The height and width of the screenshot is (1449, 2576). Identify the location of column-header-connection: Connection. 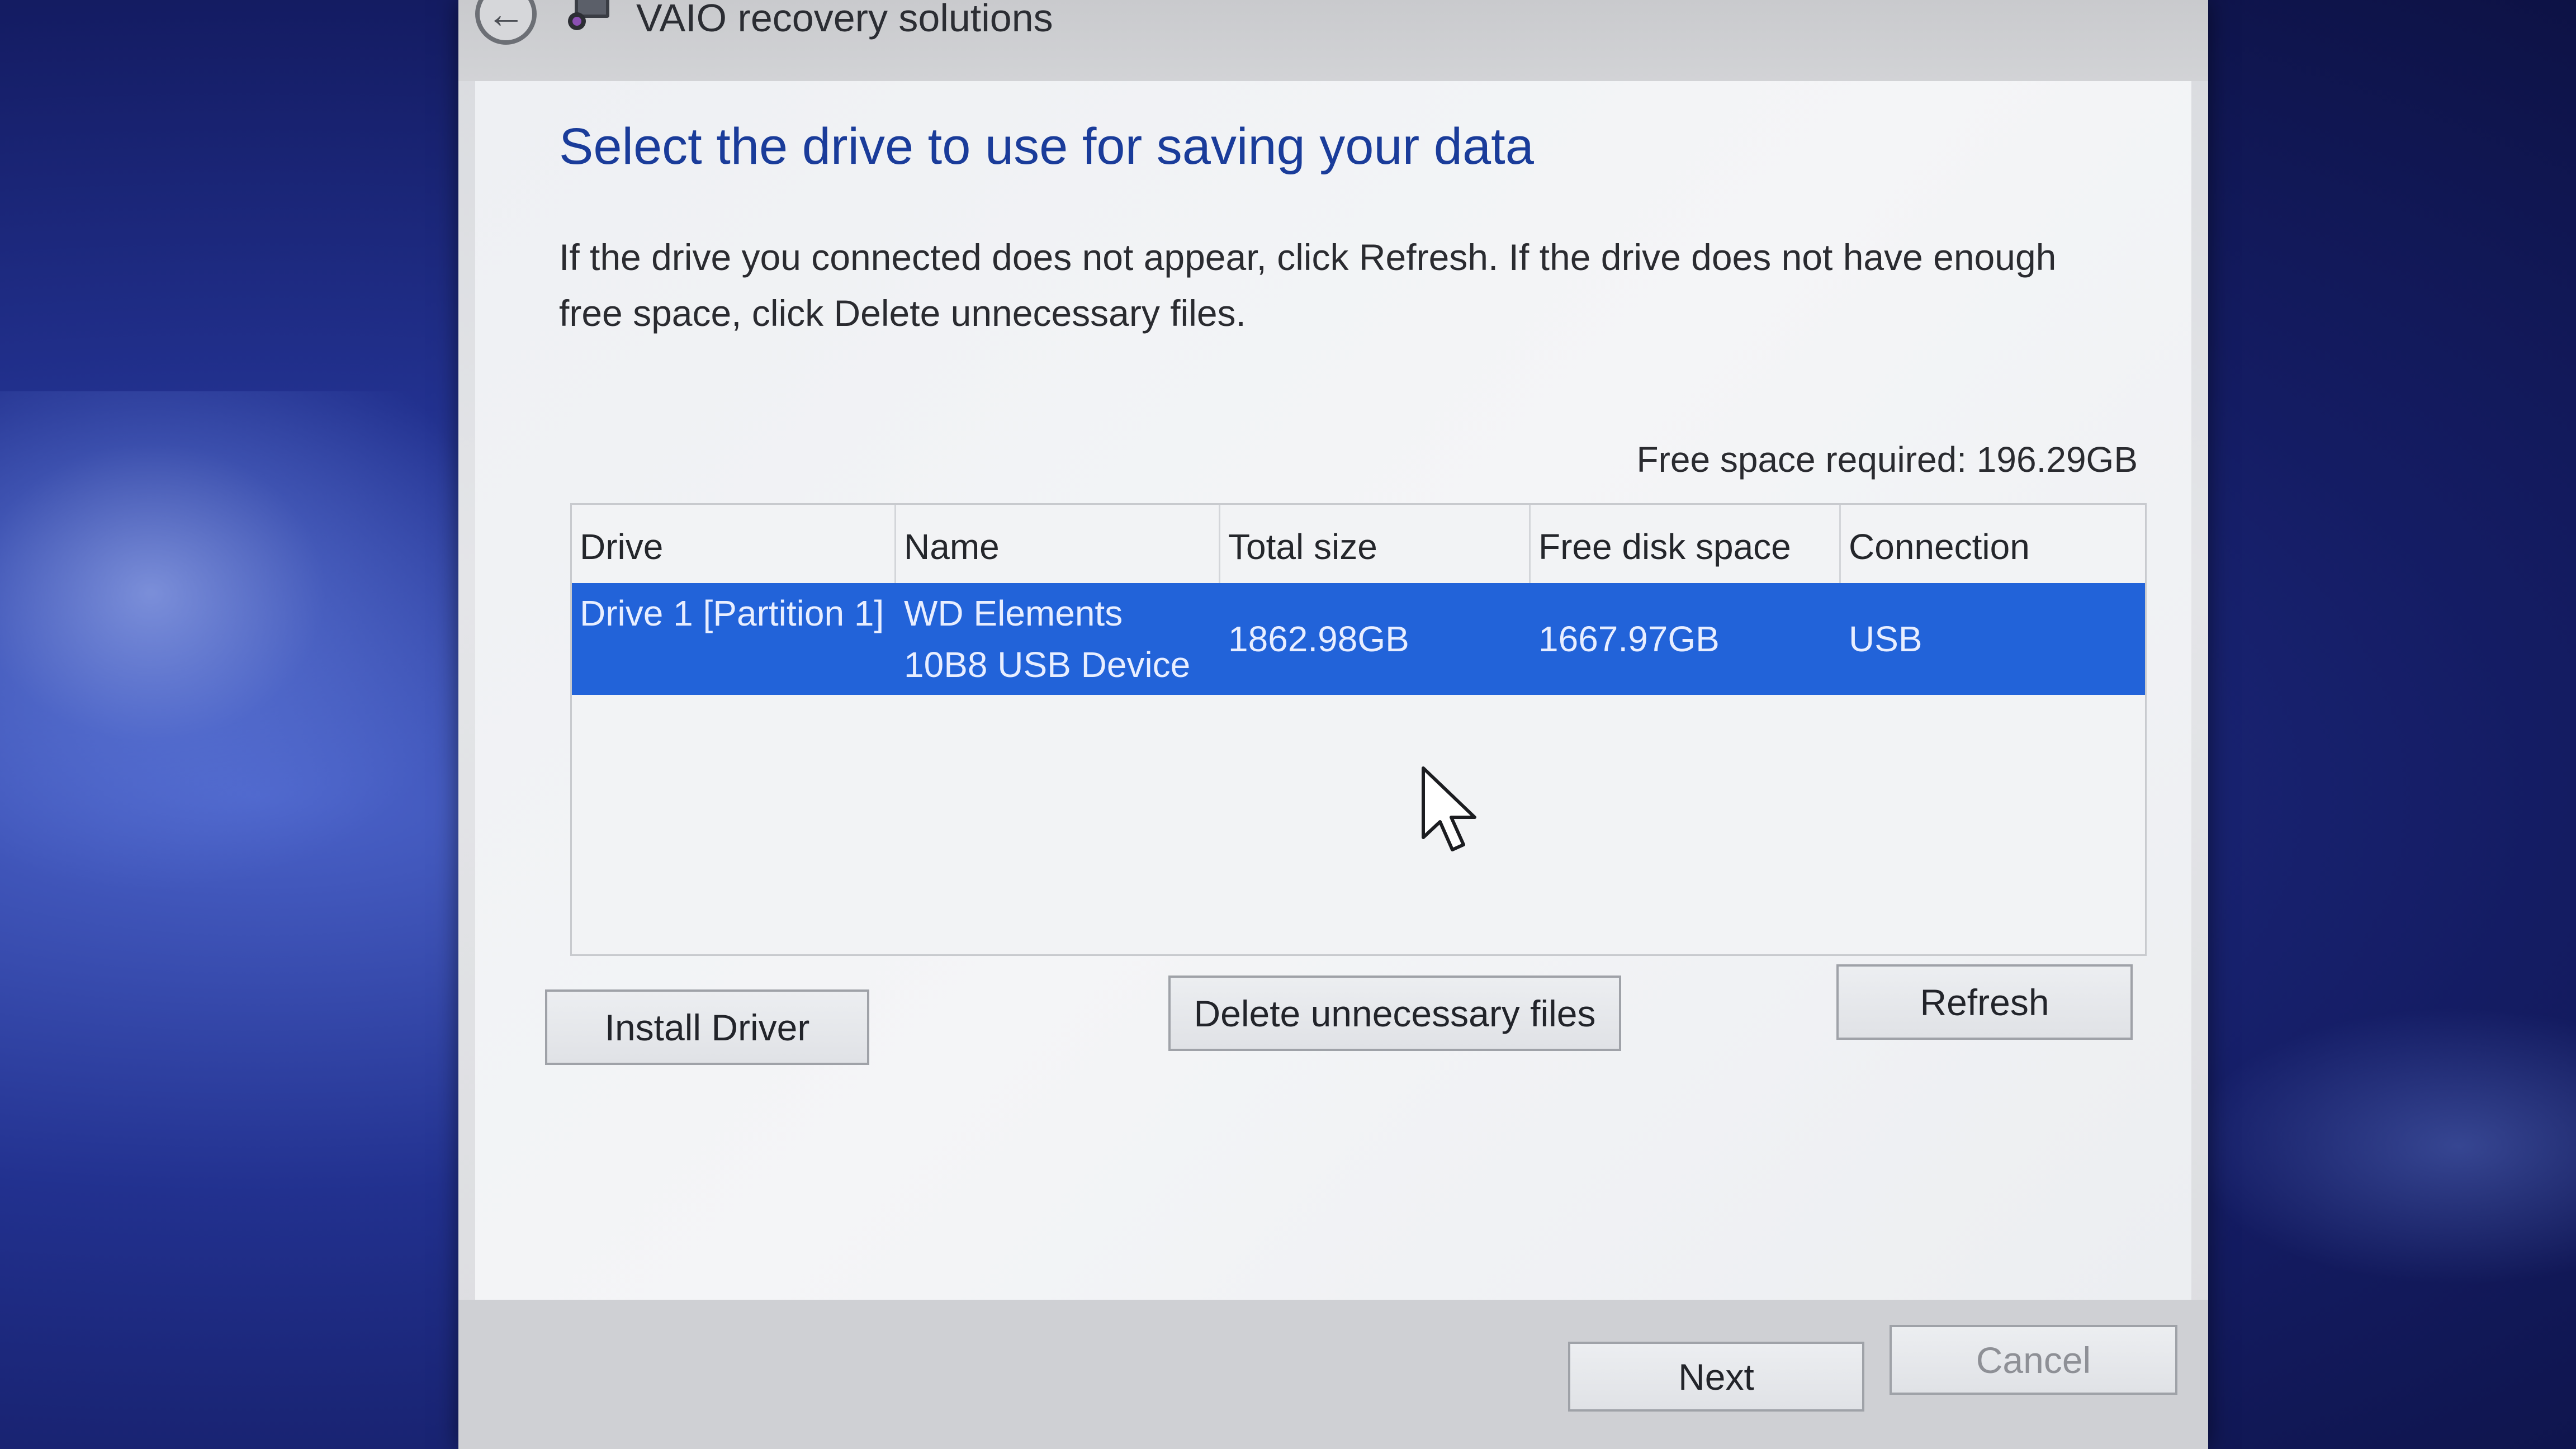
(1994, 544).